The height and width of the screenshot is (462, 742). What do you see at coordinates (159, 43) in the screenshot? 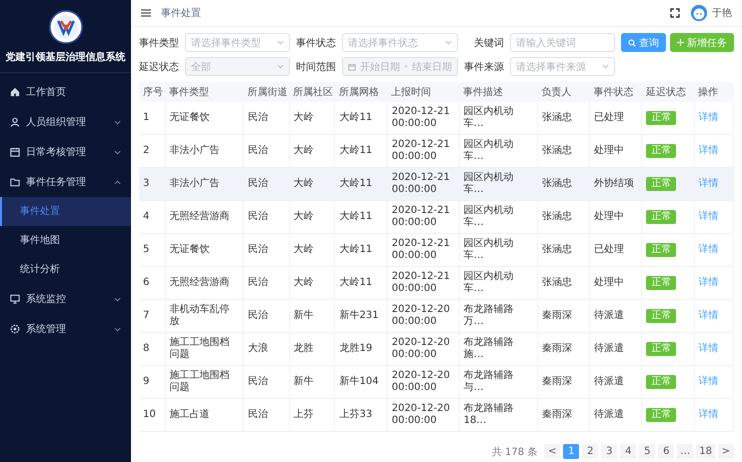
I see `filter-label: 事件类型` at bounding box center [159, 43].